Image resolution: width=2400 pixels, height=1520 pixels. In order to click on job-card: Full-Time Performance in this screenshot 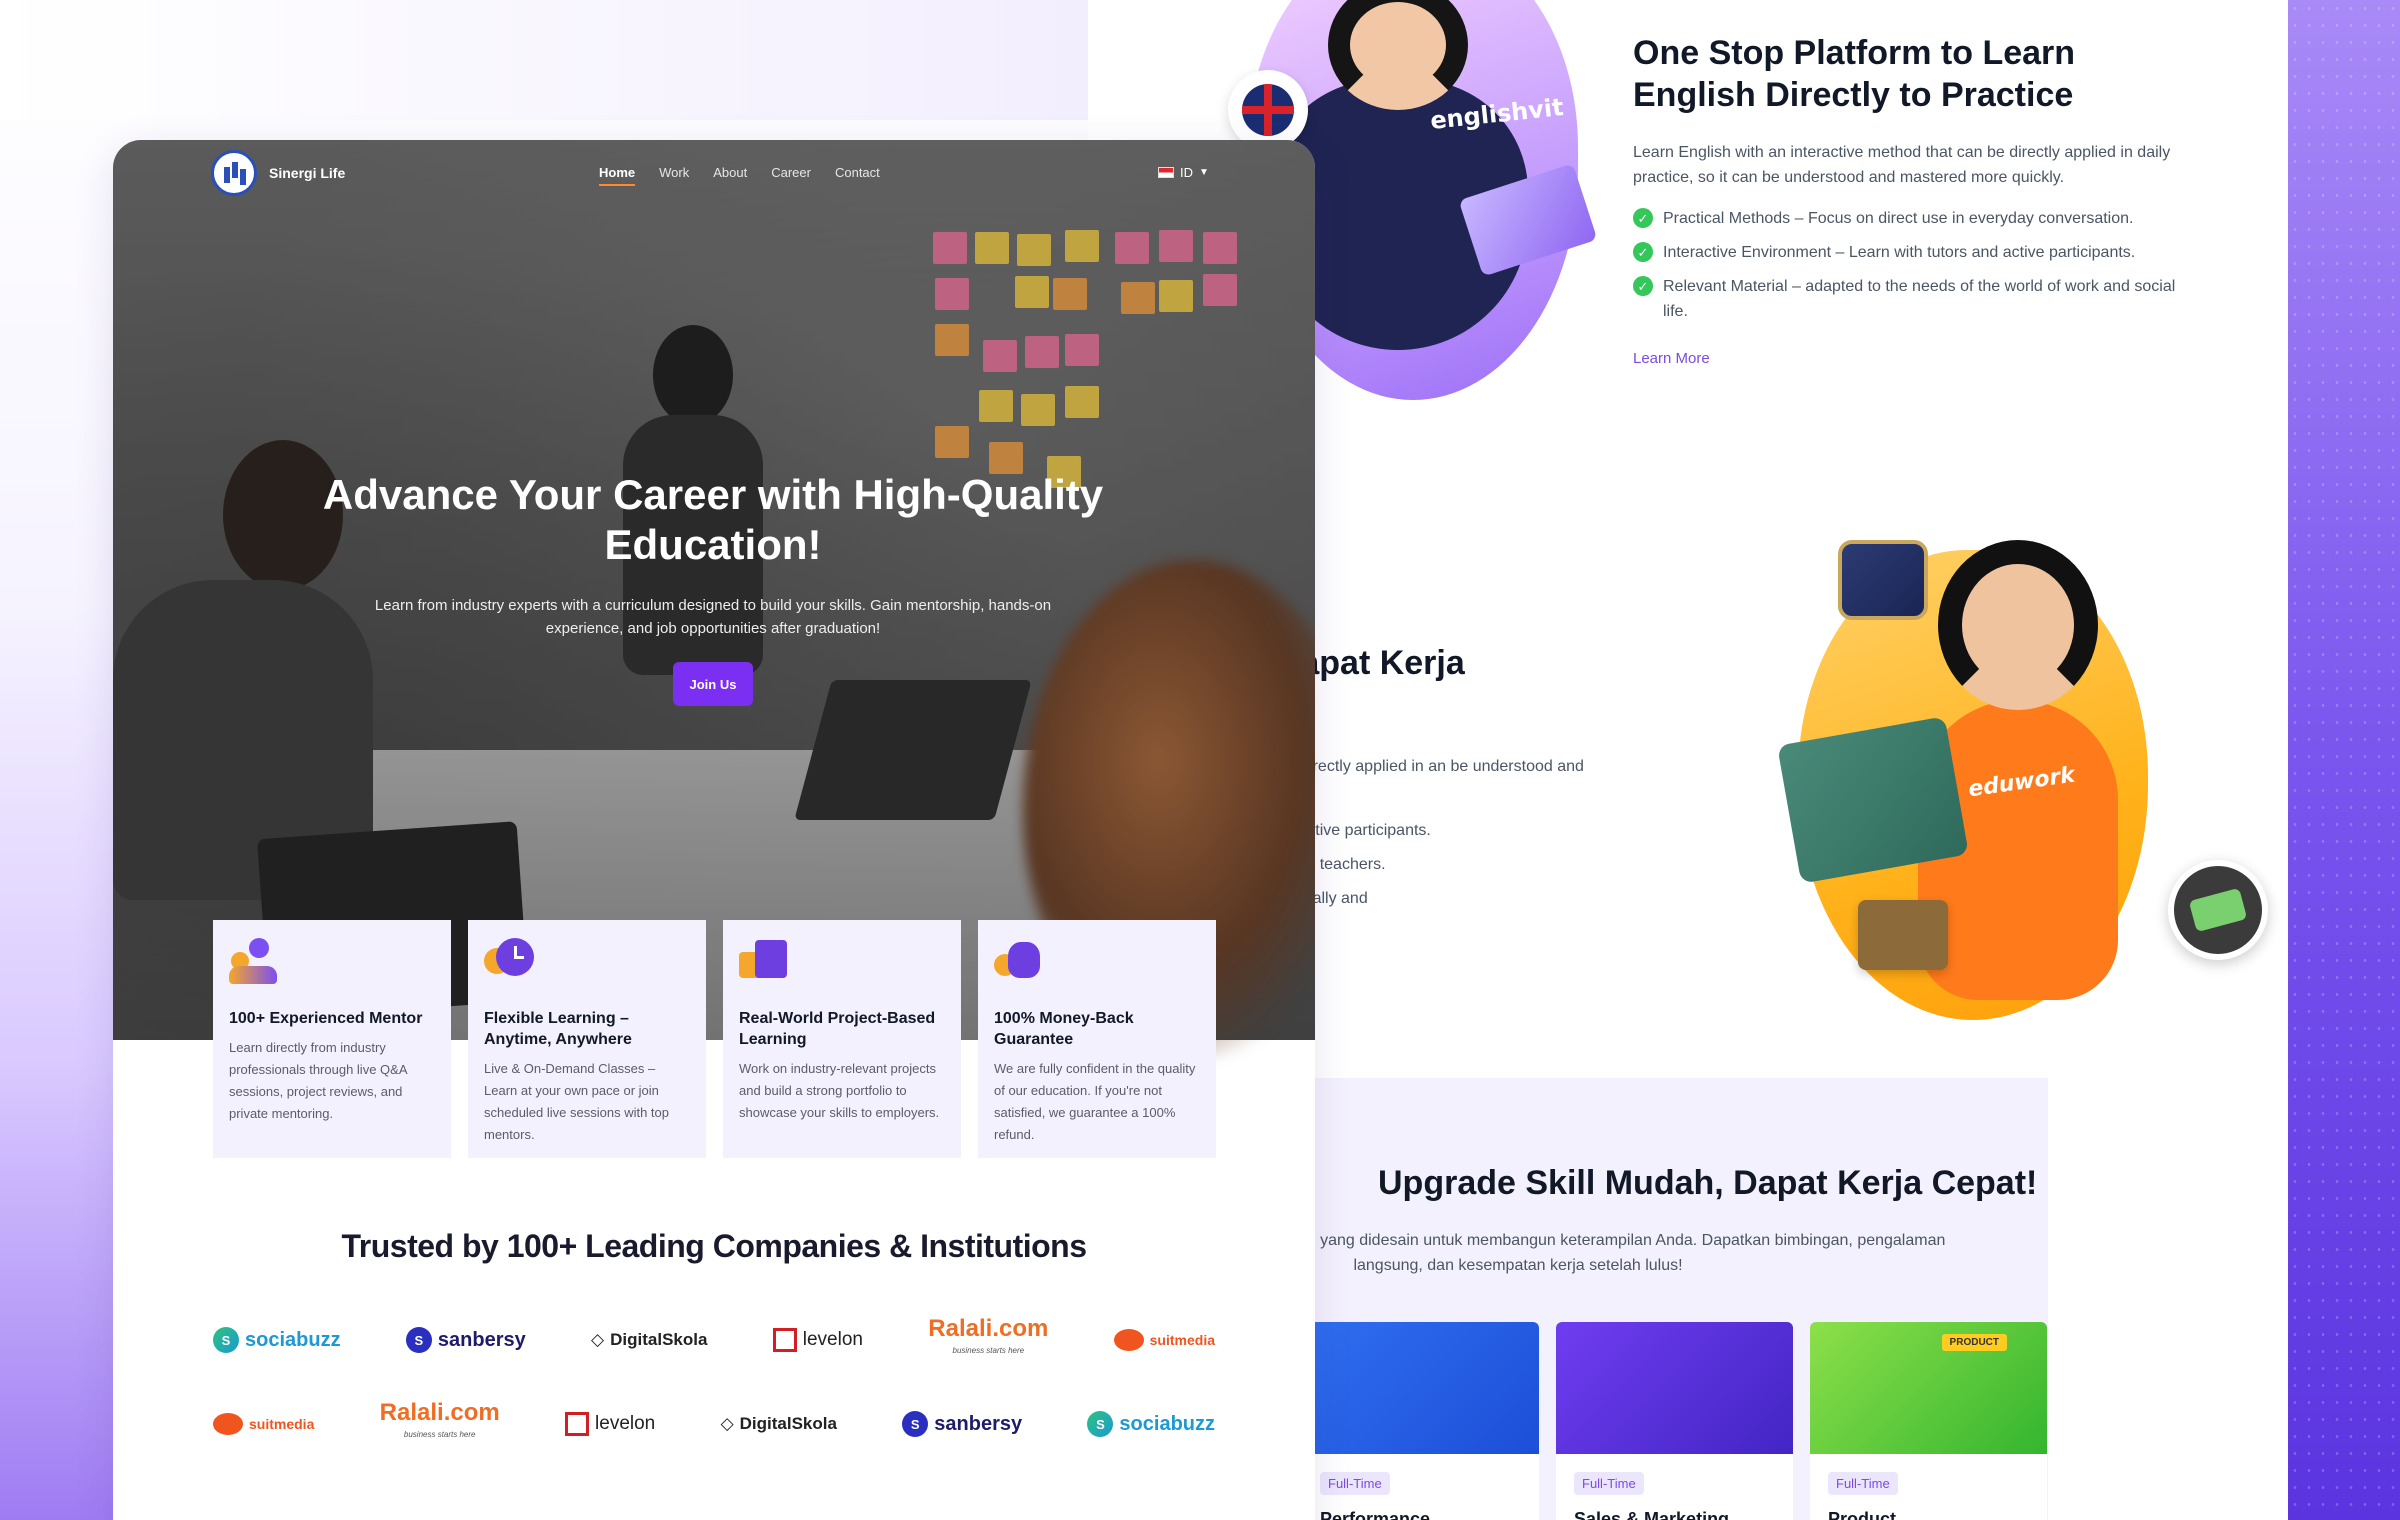, I will do `click(1420, 1421)`.